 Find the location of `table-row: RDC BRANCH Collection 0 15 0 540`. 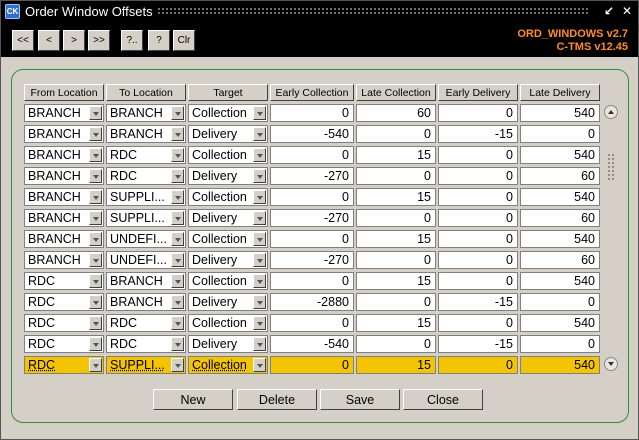

table-row: RDC BRANCH Collection 0 15 0 540 is located at coordinates (320, 281).